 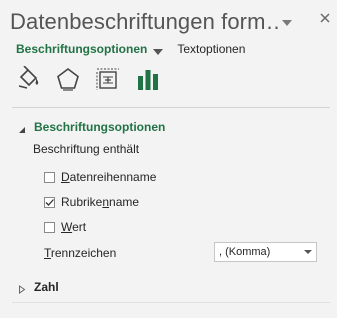 I want to click on close-icon, so click(x=325, y=18).